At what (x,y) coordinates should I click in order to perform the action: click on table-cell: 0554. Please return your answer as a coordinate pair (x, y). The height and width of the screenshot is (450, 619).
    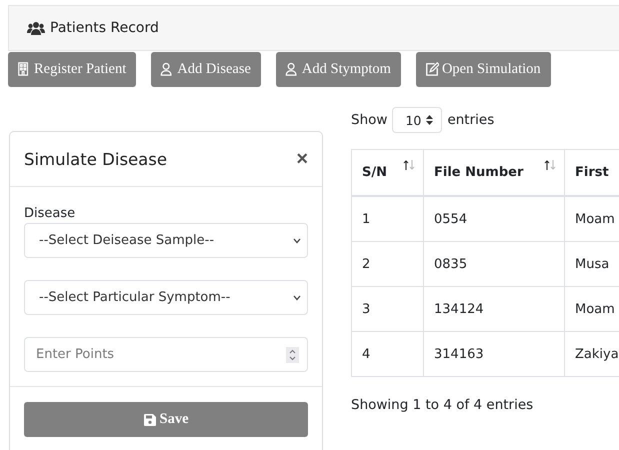
    Looking at the image, I should click on (494, 219).